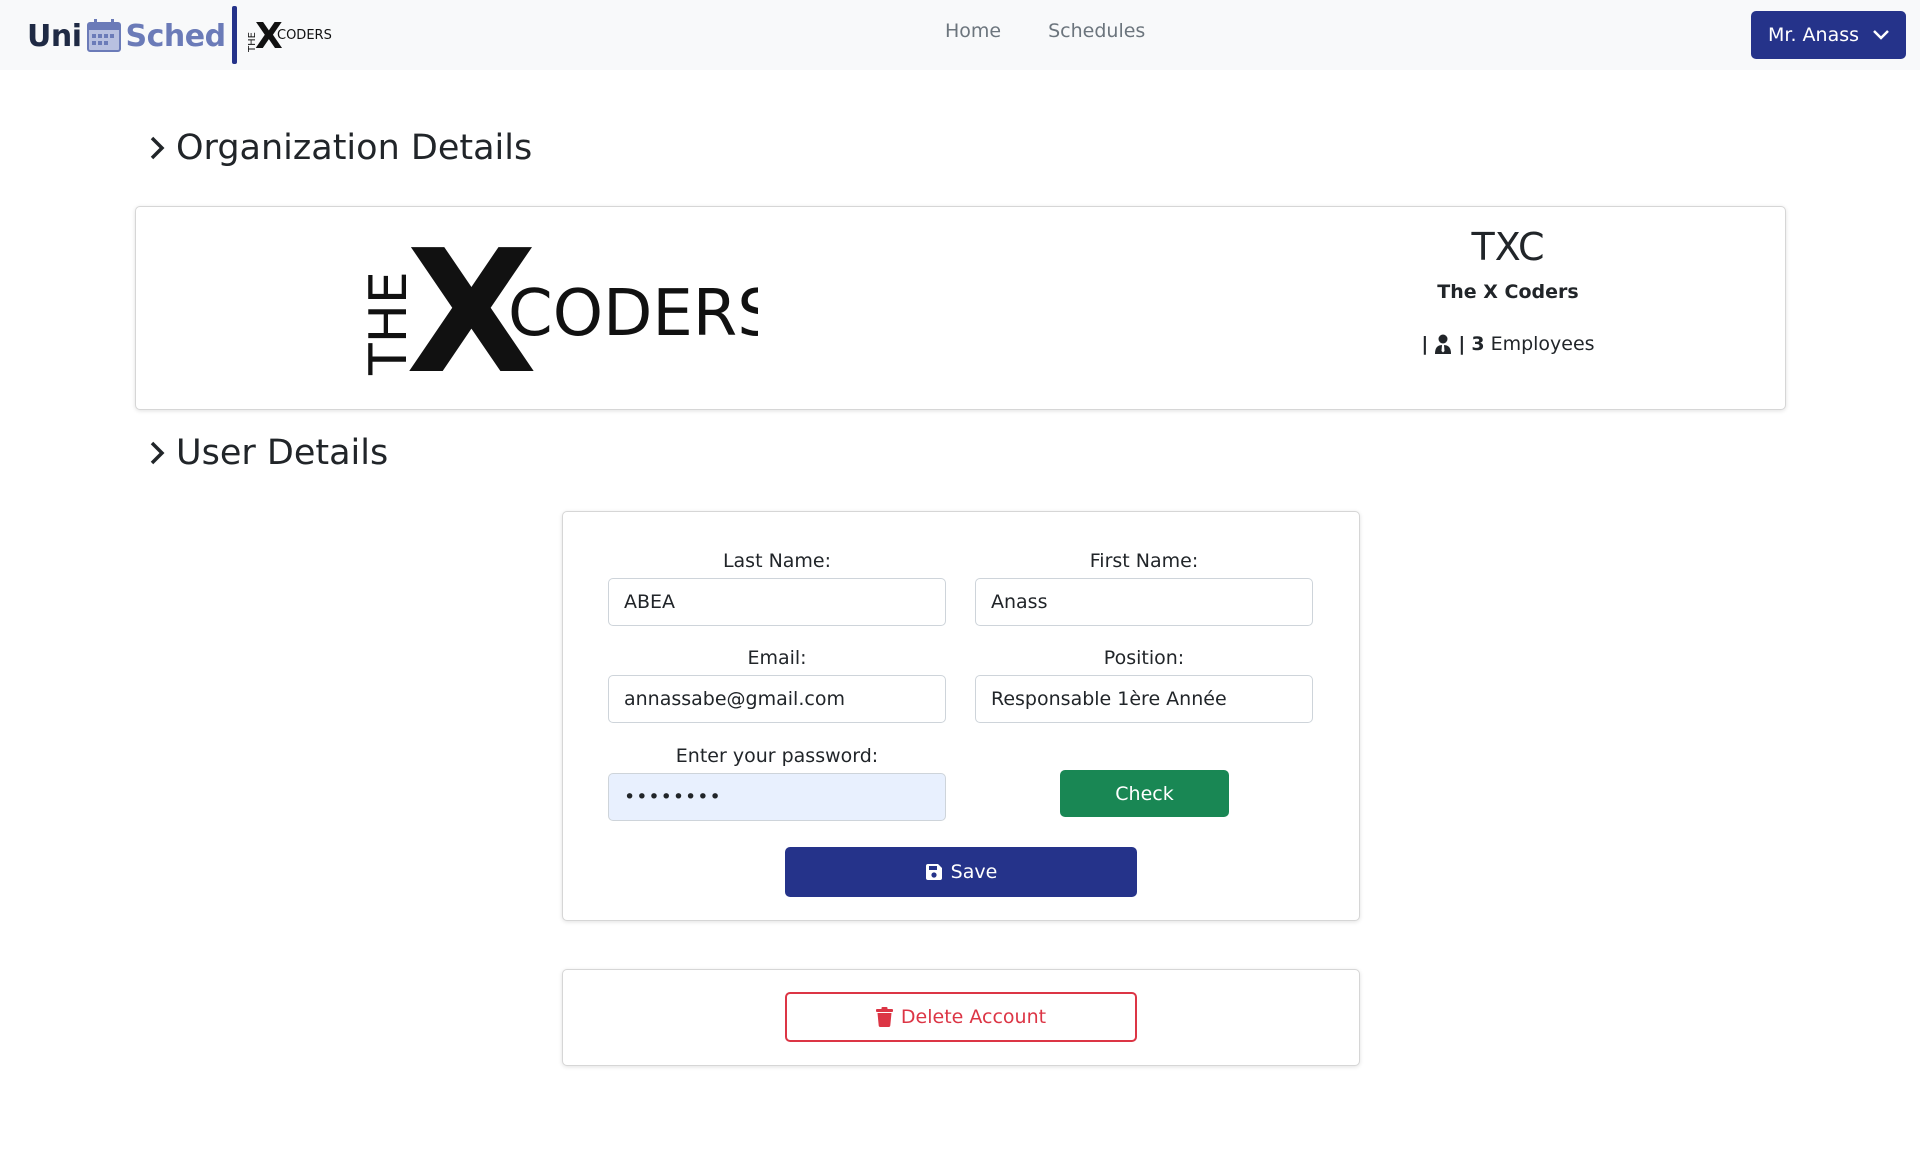 This screenshot has width=1920, height=1150. What do you see at coordinates (1443, 344) in the screenshot?
I see `employee-icon` at bounding box center [1443, 344].